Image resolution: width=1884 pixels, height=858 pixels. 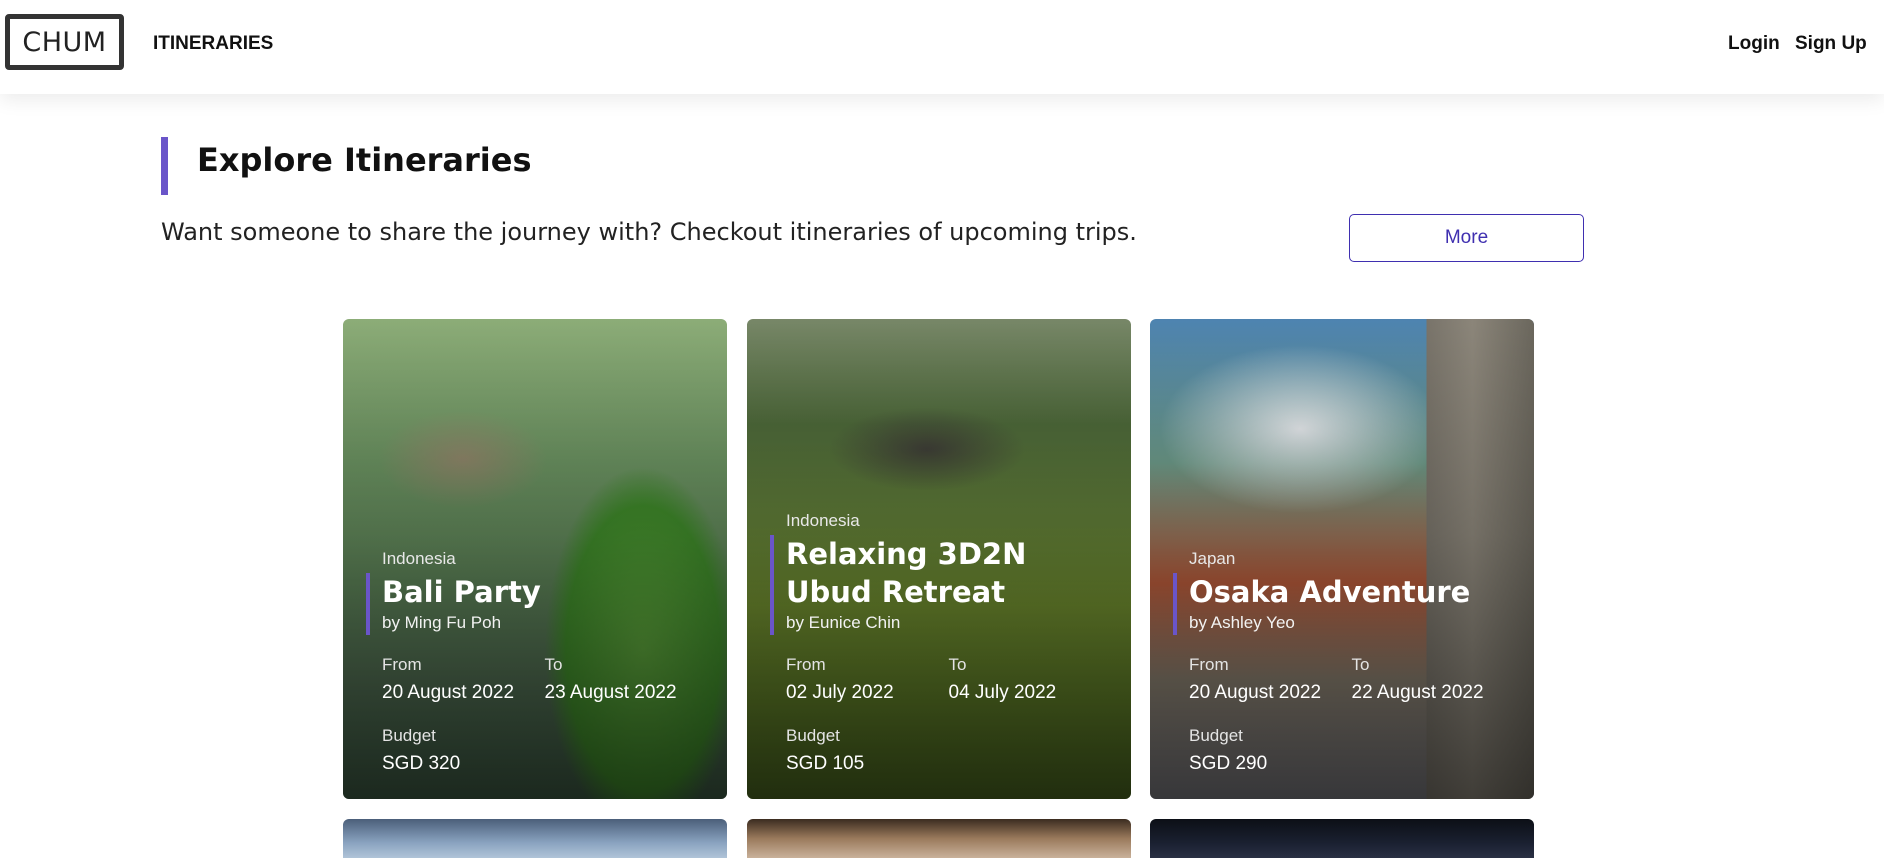 What do you see at coordinates (942, 47) in the screenshot?
I see `navbar: CHUM ITINERARIES Login Sign Up` at bounding box center [942, 47].